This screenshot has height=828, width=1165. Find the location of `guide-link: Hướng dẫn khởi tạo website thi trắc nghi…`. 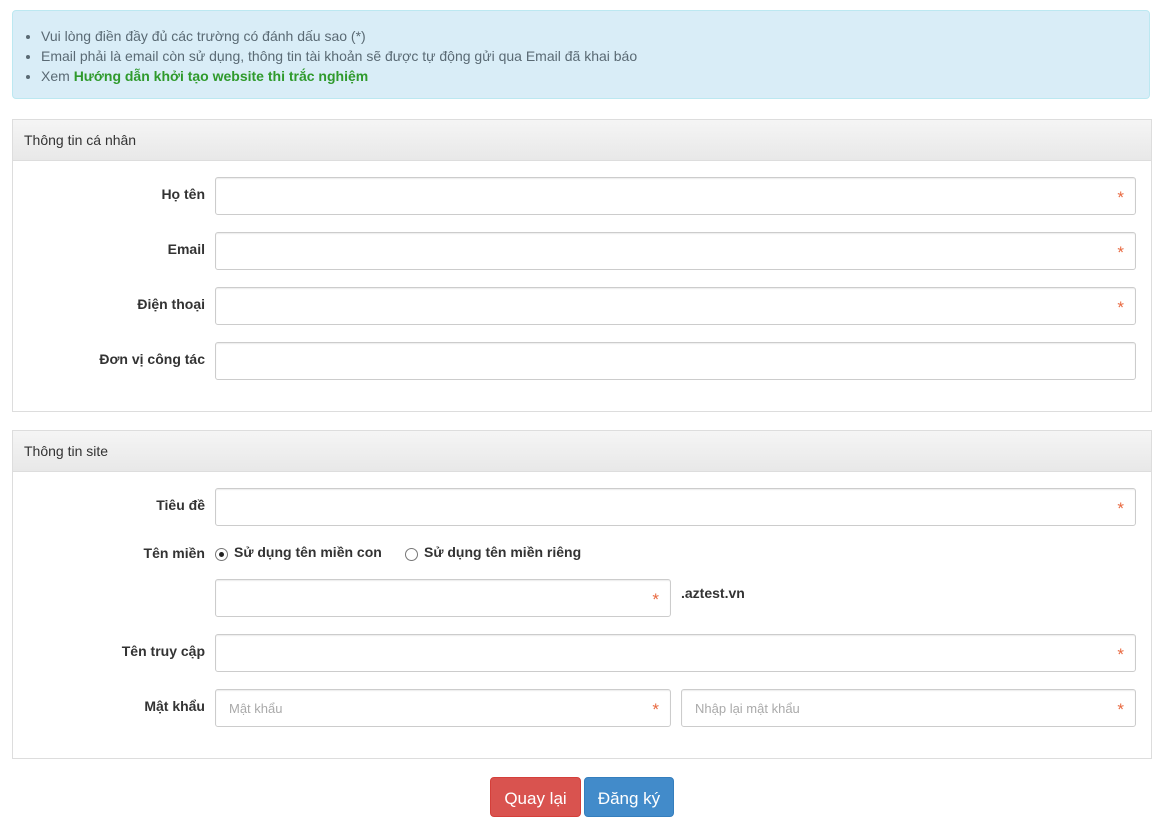

guide-link: Hướng dẫn khởi tạo website thi trắc nghi… is located at coordinates (221, 76).